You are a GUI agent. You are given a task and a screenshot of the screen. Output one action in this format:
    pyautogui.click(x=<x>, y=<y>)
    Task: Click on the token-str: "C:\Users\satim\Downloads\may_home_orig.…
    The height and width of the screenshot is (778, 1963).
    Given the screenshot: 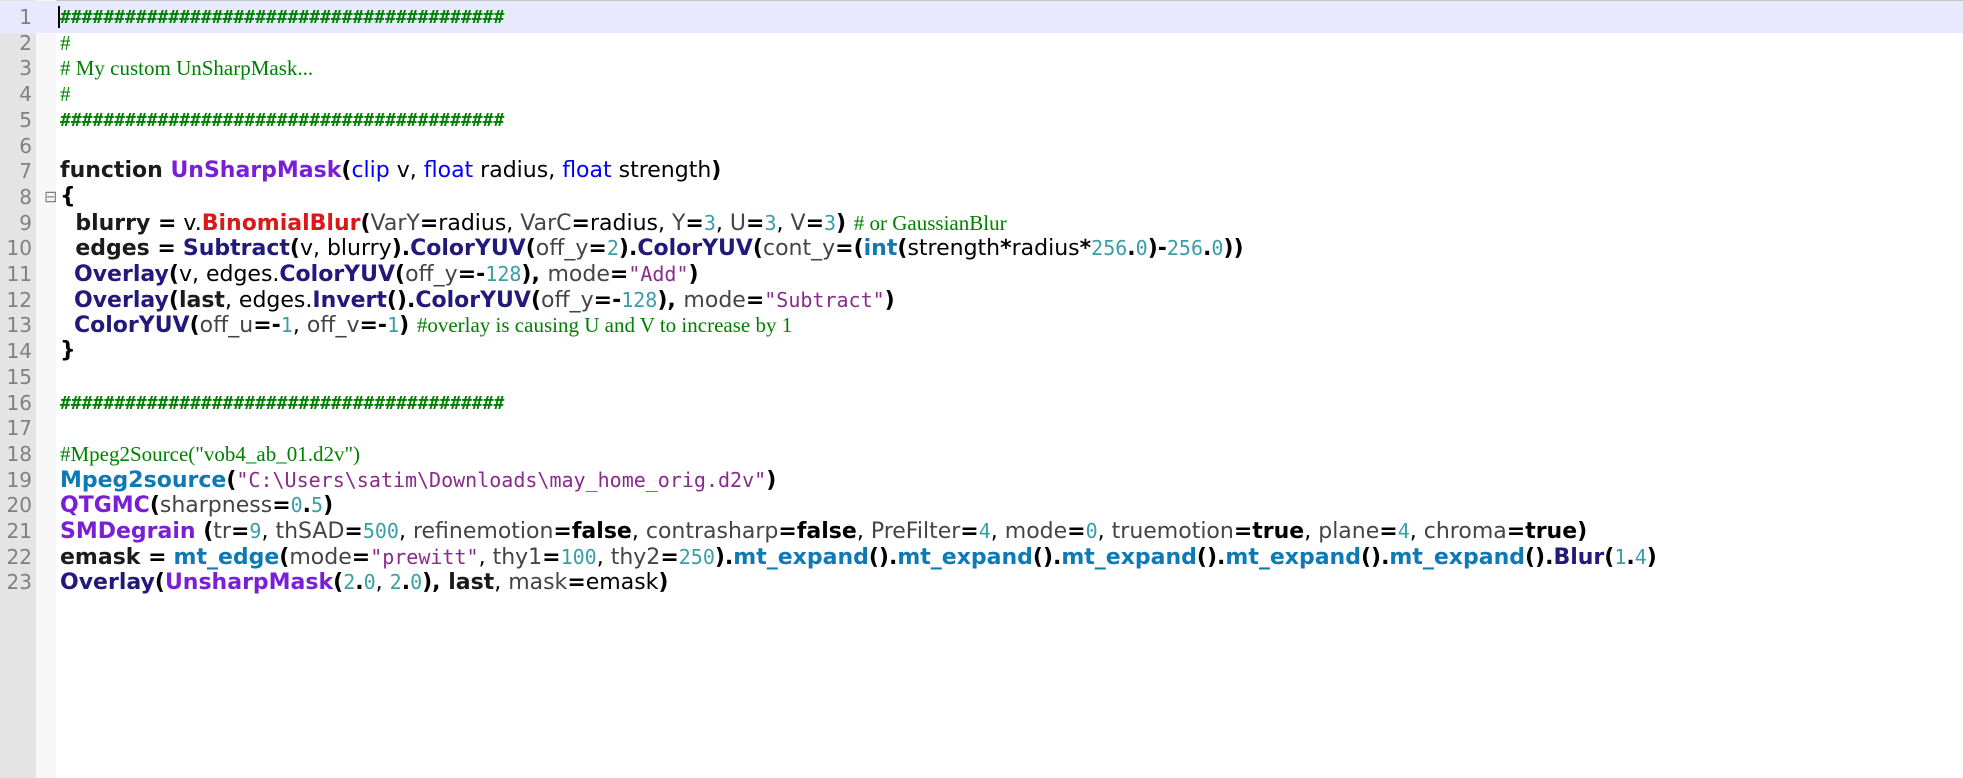 What is the action you would take?
    pyautogui.click(x=501, y=479)
    